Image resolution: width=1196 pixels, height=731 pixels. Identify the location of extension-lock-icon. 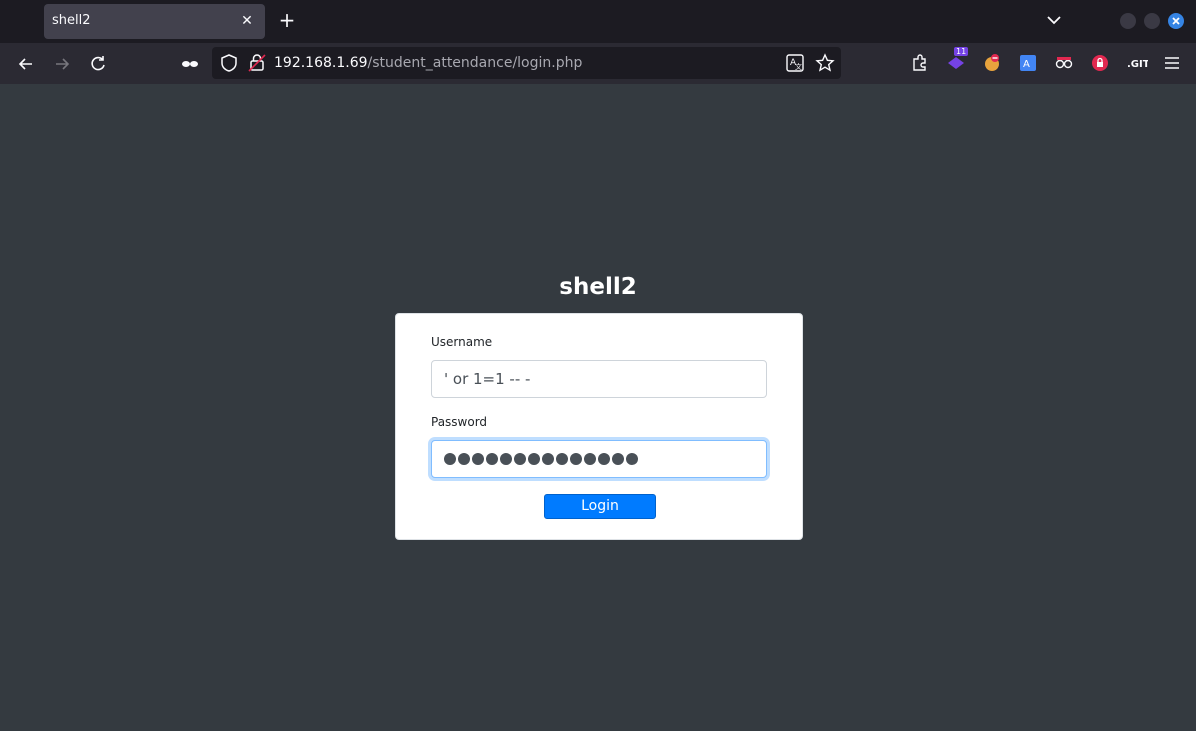
(1100, 63).